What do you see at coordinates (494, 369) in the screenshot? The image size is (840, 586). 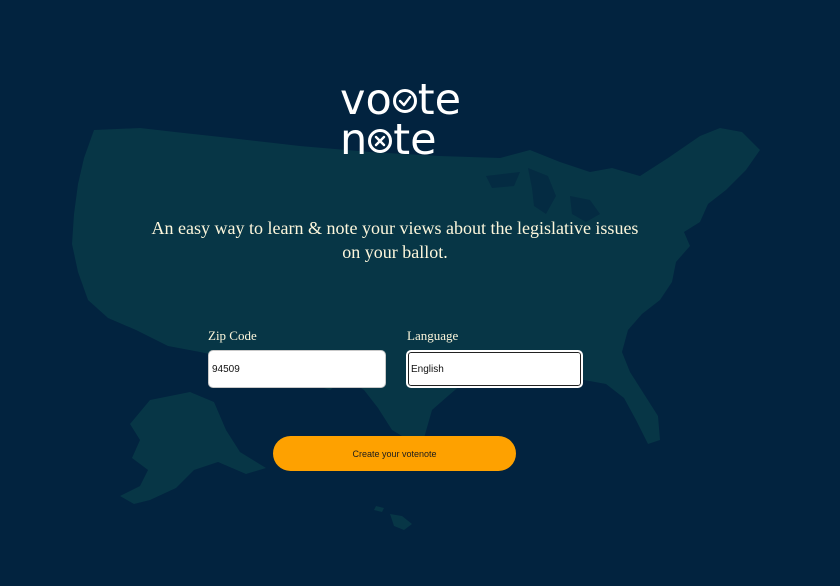 I see `language-select: English` at bounding box center [494, 369].